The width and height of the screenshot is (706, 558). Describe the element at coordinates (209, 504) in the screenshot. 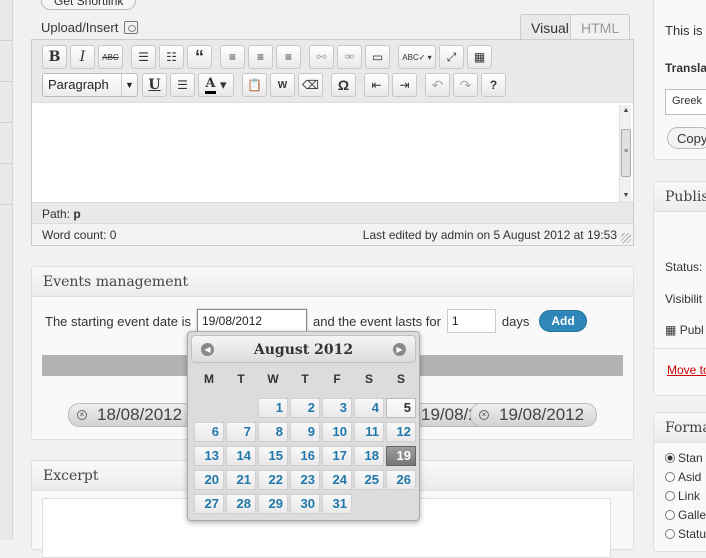

I see `calendar-day: 27` at that location.